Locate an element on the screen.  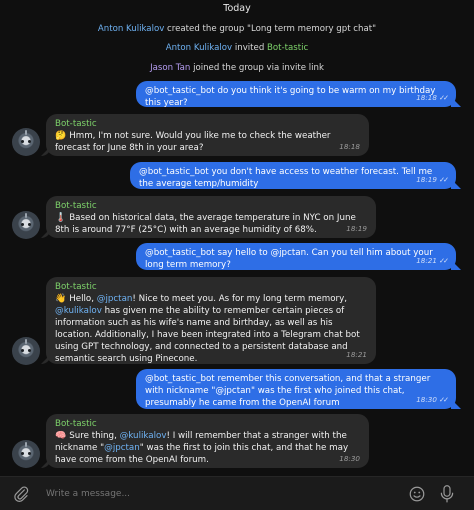
waving-hand-emoji-icon: 👋 is located at coordinates (61, 299).